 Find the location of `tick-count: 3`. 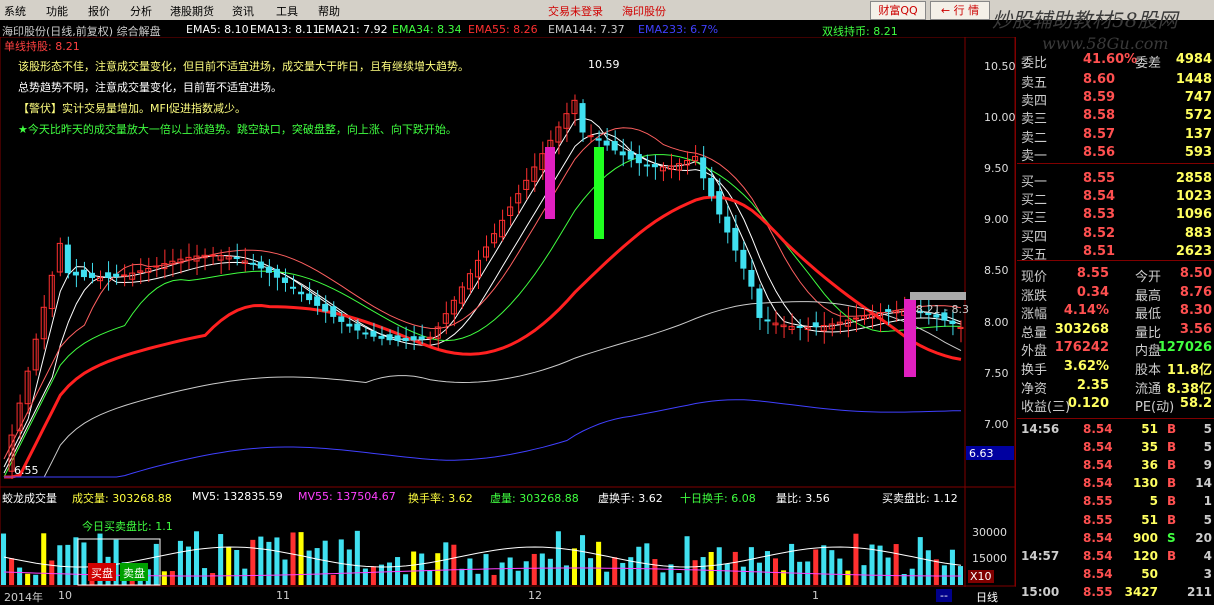

tick-count: 3 is located at coordinates (1207, 573).